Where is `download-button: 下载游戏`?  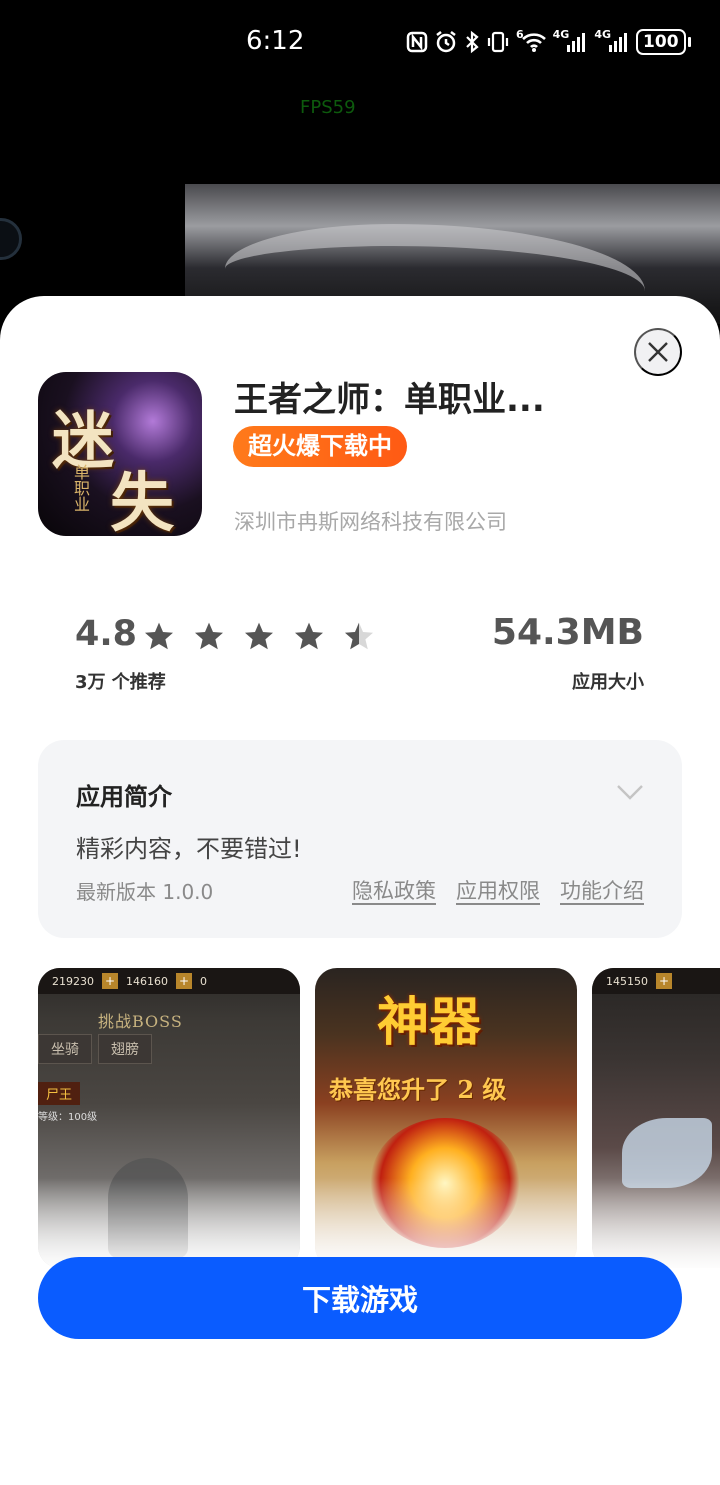 download-button: 下载游戏 is located at coordinates (360, 1298).